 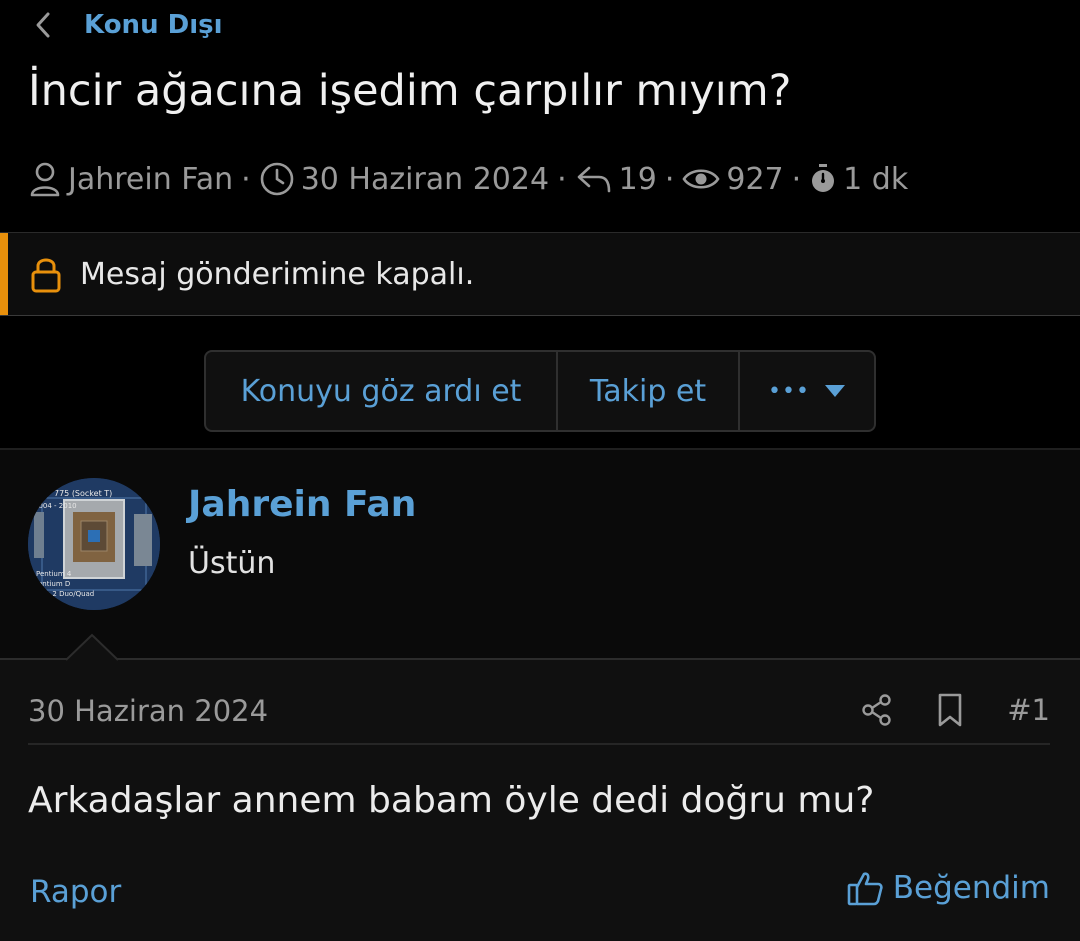 What do you see at coordinates (933, 710) in the screenshot?
I see `post-tools: #1` at bounding box center [933, 710].